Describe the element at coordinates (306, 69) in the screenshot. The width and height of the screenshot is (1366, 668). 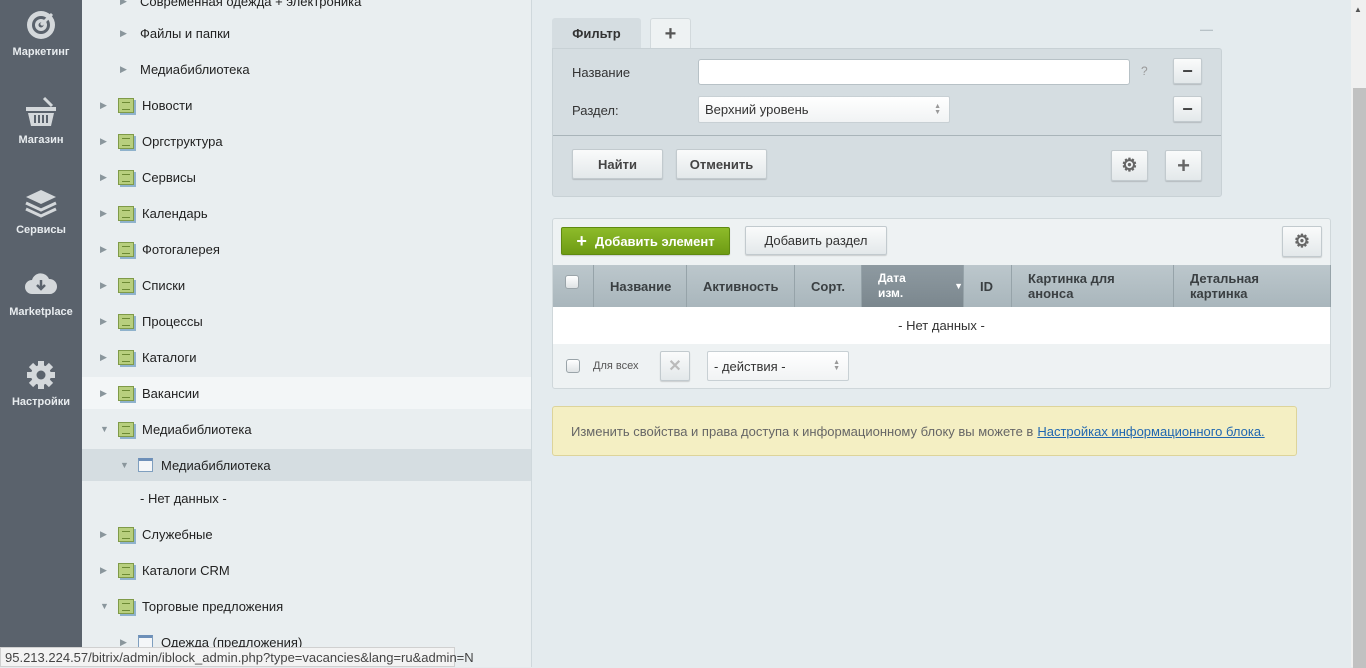
I see `tree-item: ▶ Медиабиблиотека` at that location.